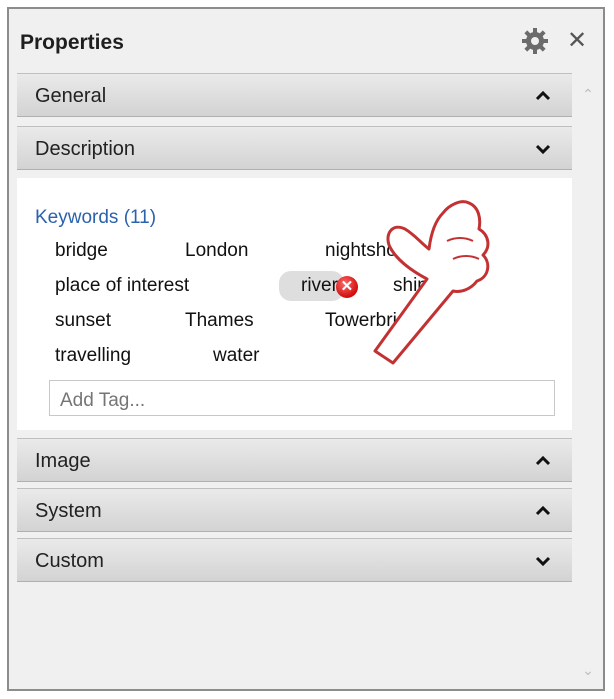 The height and width of the screenshot is (699, 614). I want to click on keyword-tag: sunset, so click(83, 321).